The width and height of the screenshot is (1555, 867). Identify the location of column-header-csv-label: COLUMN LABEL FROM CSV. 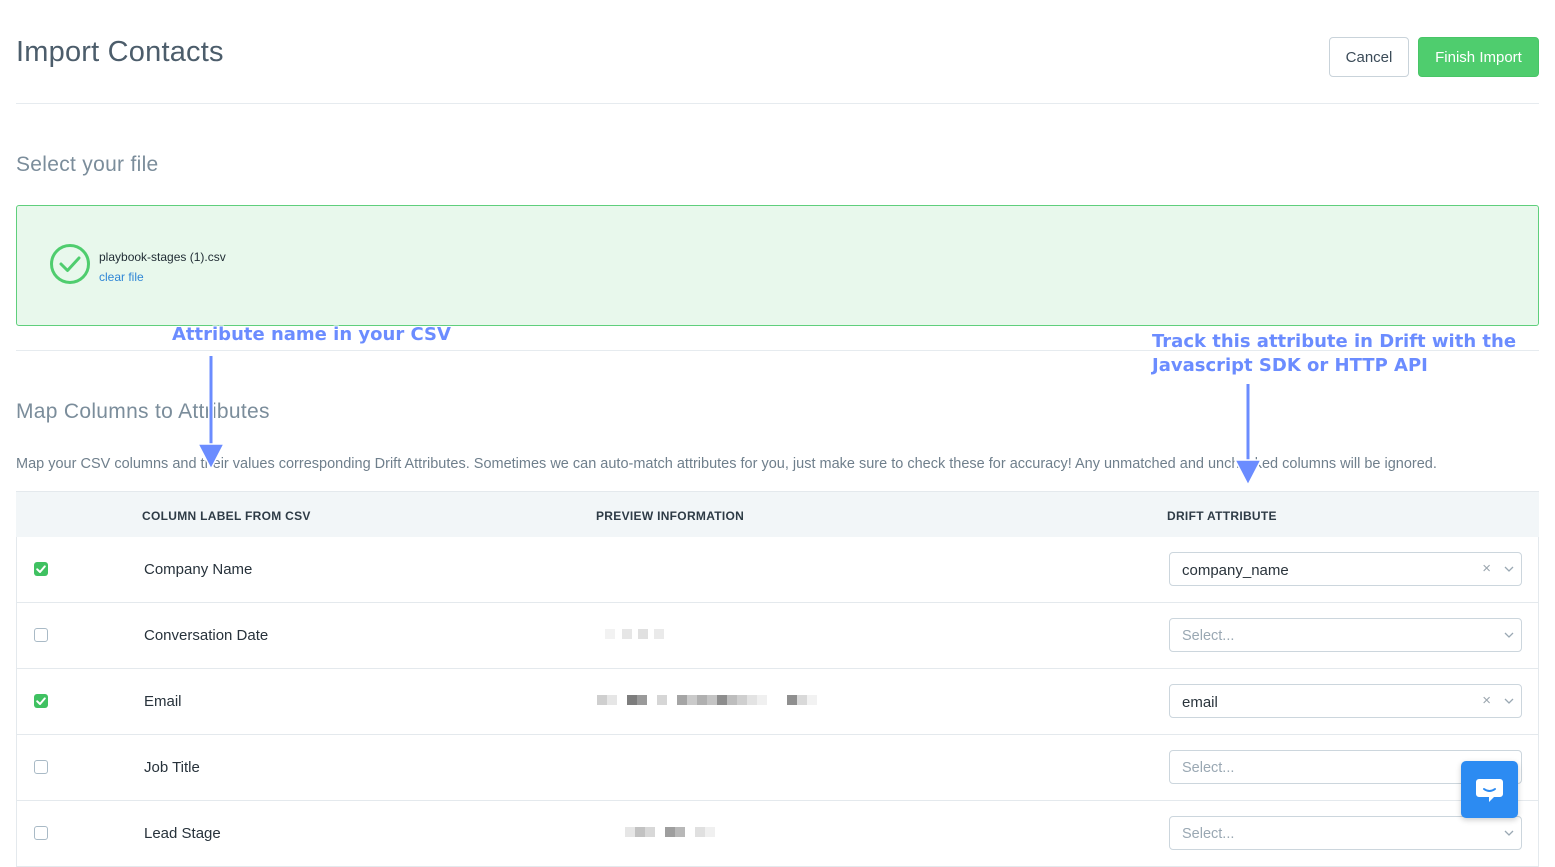
(226, 516).